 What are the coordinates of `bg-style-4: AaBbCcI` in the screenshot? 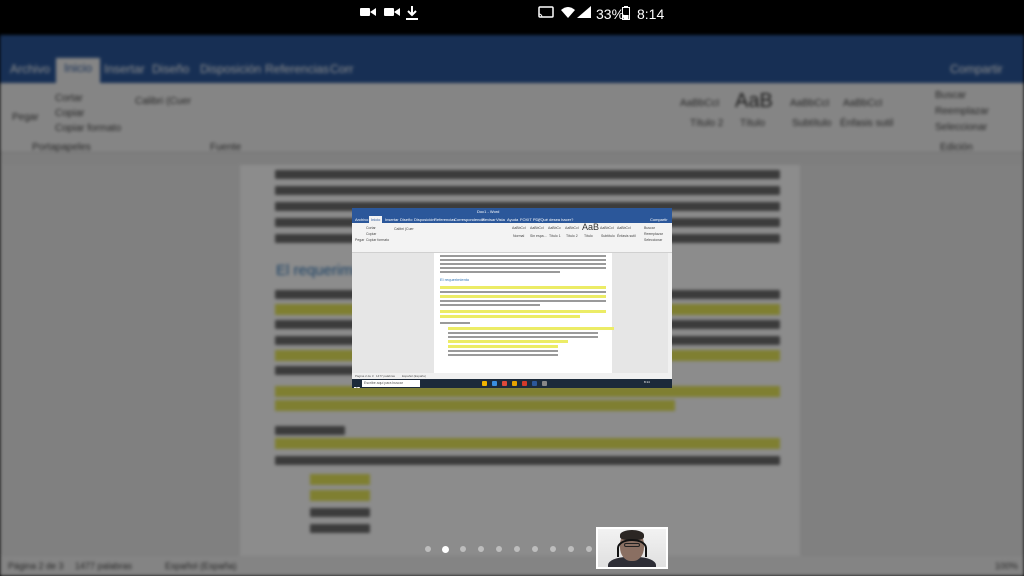 It's located at (863, 103).